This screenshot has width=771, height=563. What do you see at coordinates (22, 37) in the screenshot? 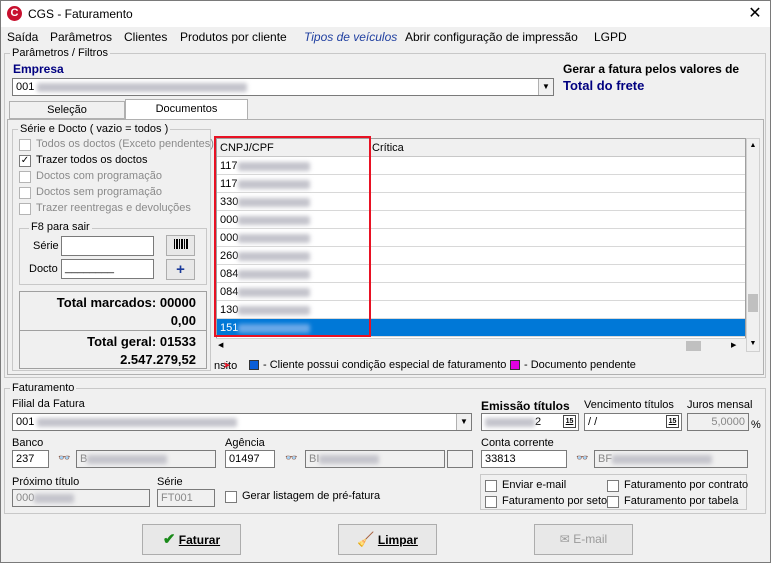
I see `menu-saida: Saída` at bounding box center [22, 37].